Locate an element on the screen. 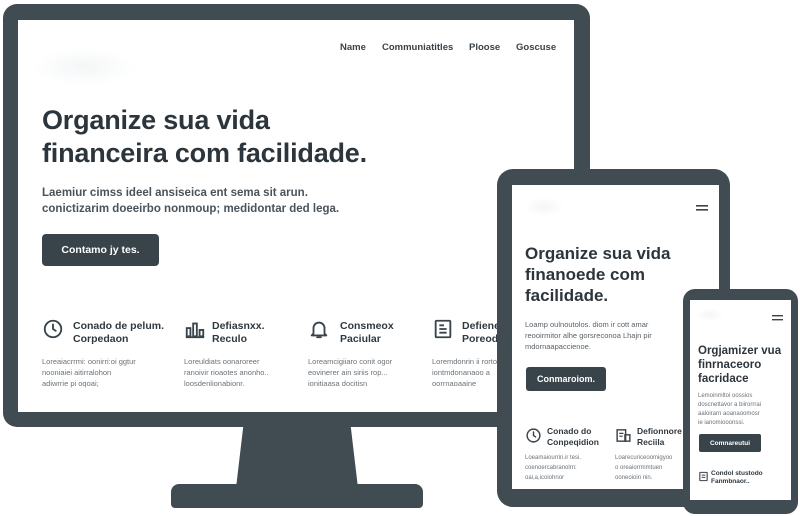 The width and height of the screenshot is (800, 516). hero-subtitle-line: ie ianomiooonssi. is located at coordinates (721, 423).